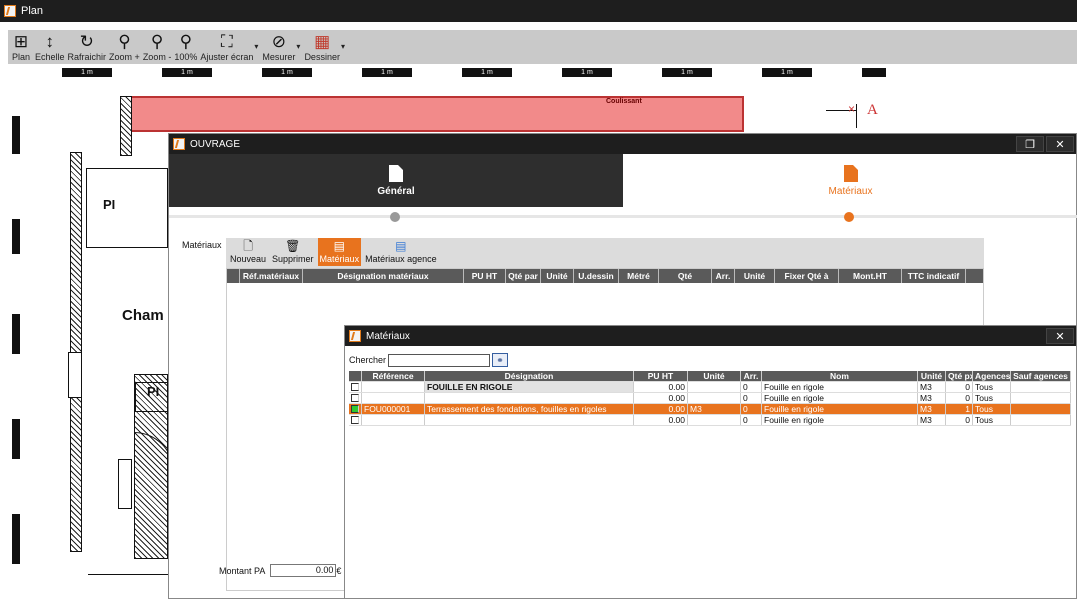 This screenshot has height=599, width=1077. Describe the element at coordinates (355, 376) in the screenshot. I see `table-header-select` at that location.